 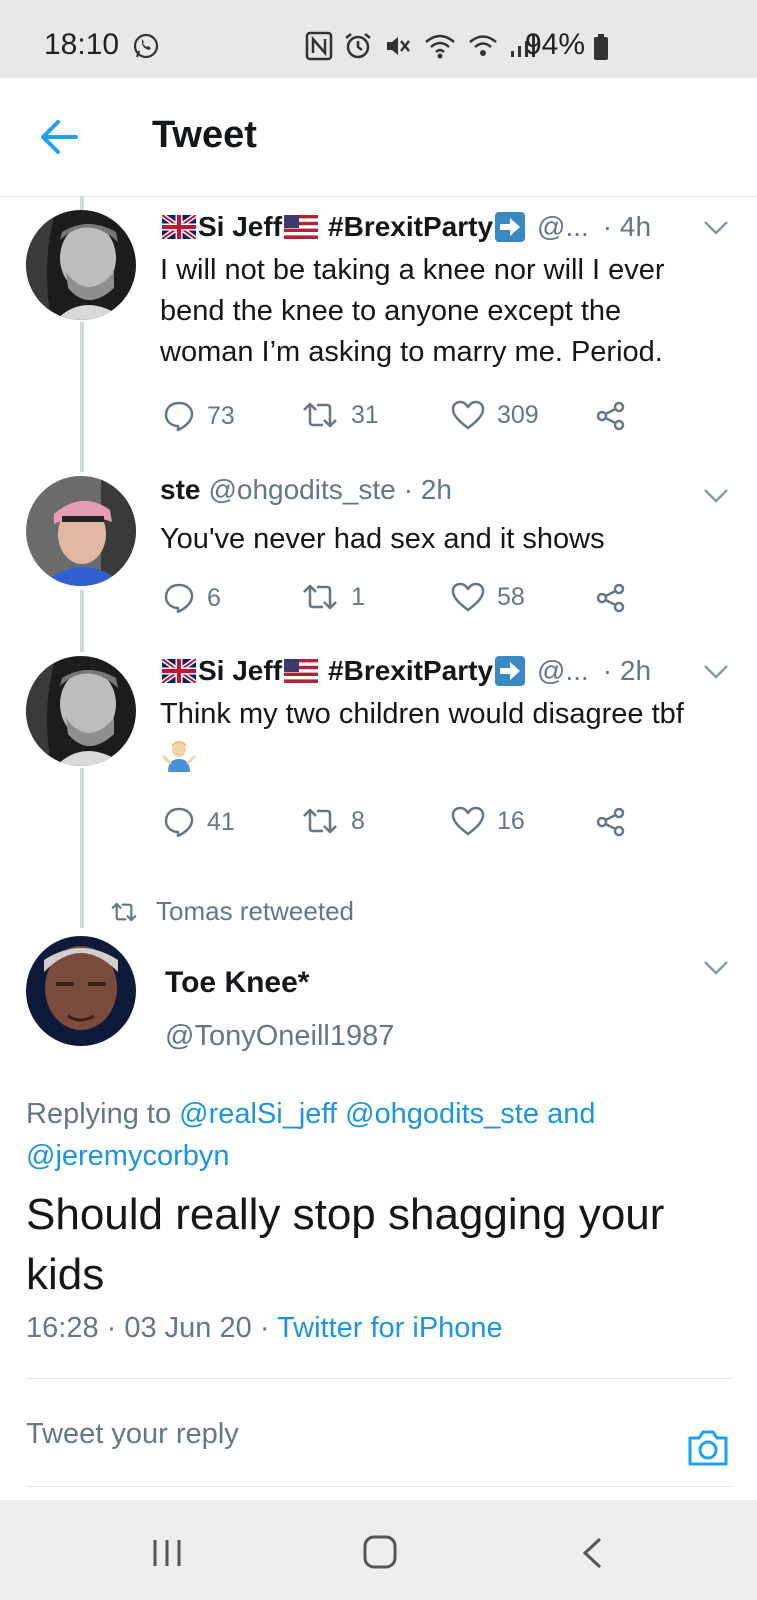 I want to click on author-handle: @ohgodits_ste, so click(x=302, y=489).